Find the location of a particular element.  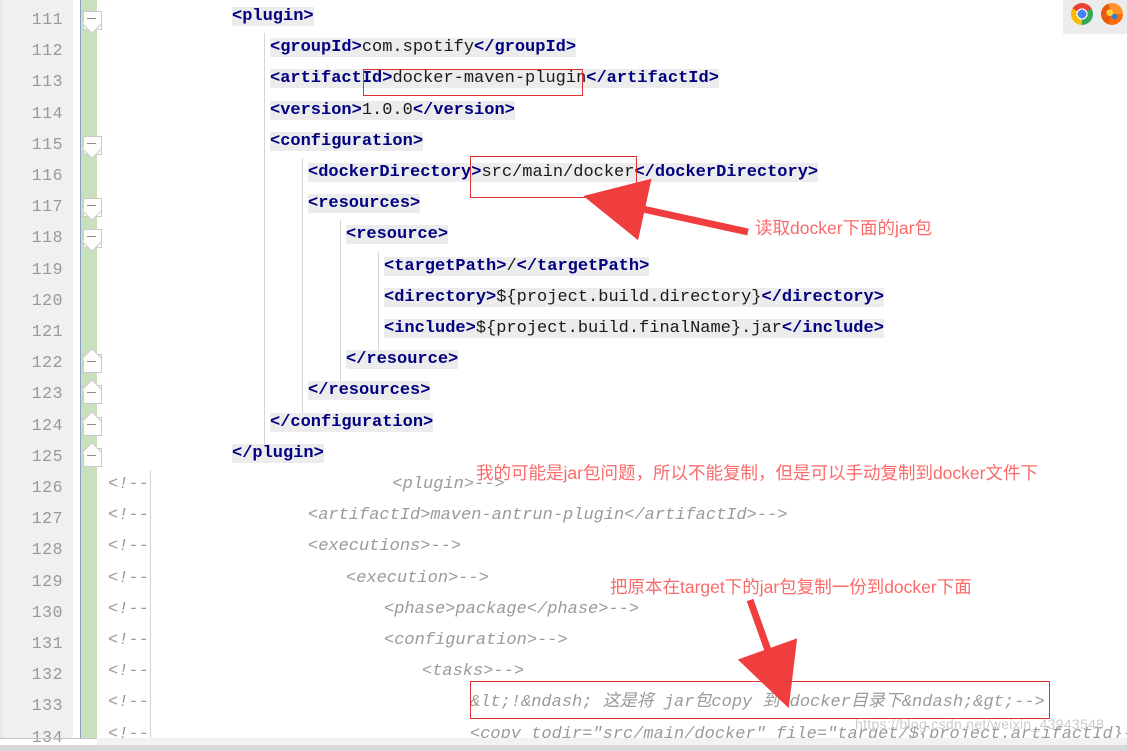

code-line-content: </configuration> is located at coordinates (352, 422).